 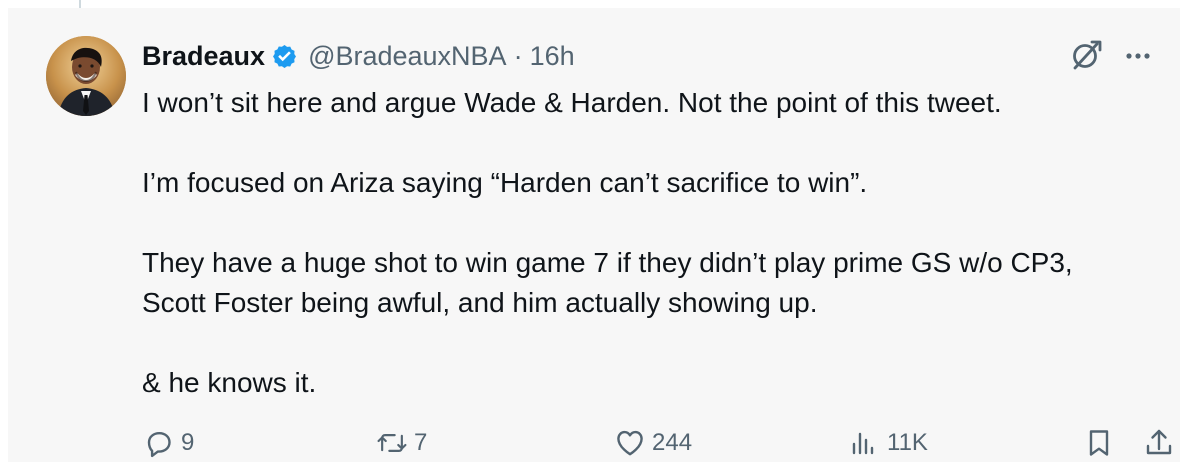 I want to click on reply-count: 9, so click(x=188, y=442).